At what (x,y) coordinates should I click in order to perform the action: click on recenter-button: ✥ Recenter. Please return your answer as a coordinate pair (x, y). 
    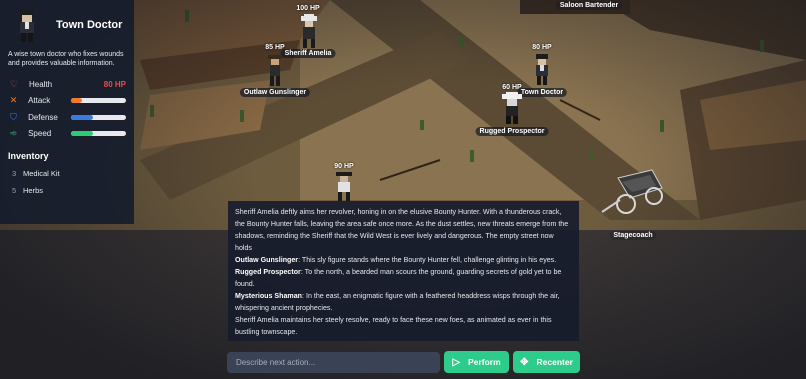
    Looking at the image, I should click on (546, 362).